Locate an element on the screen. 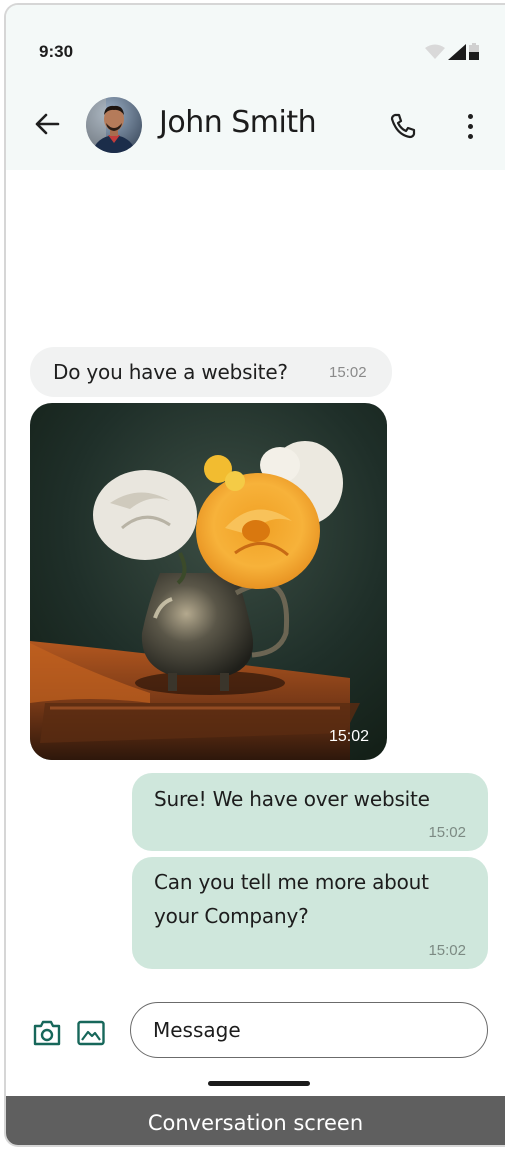 Image resolution: width=505 pixels, height=1149 pixels. back-button is located at coordinates (47, 124).